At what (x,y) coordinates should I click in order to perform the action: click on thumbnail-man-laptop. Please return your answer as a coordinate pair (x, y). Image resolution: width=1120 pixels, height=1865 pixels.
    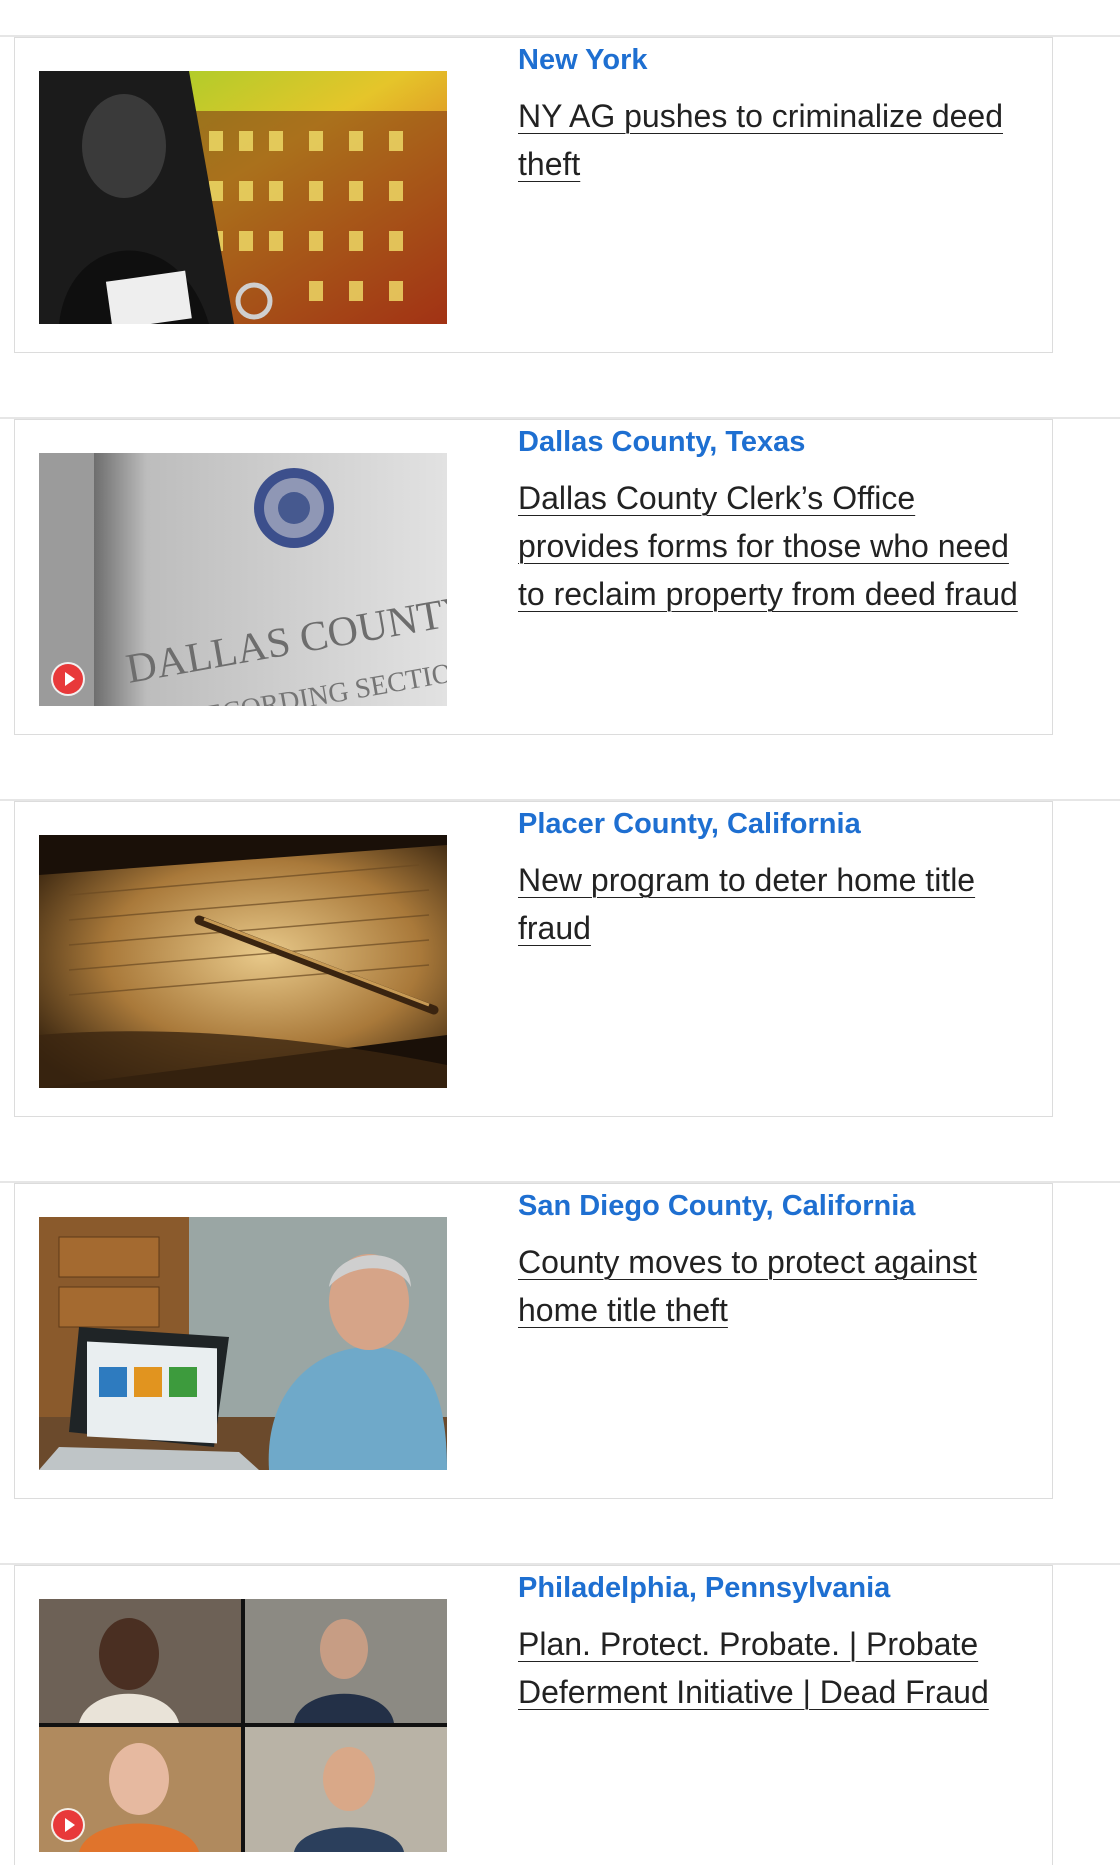
    Looking at the image, I should click on (243, 1343).